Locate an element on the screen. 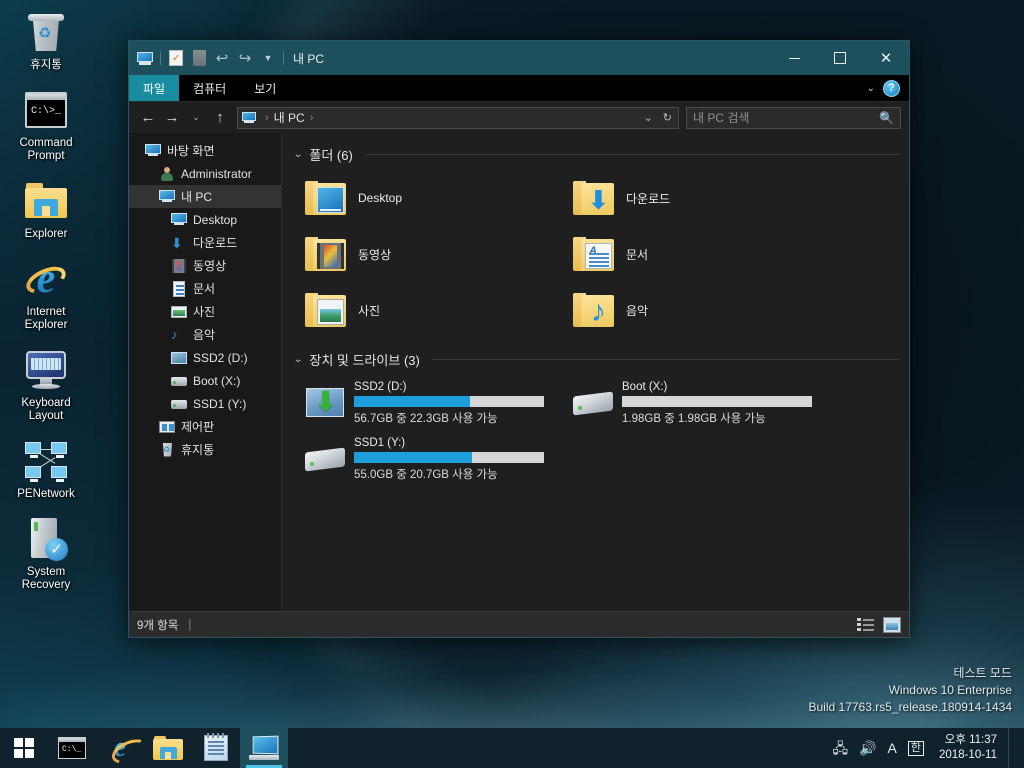 The image size is (1024, 768). item-label: Desktop is located at coordinates (380, 198).